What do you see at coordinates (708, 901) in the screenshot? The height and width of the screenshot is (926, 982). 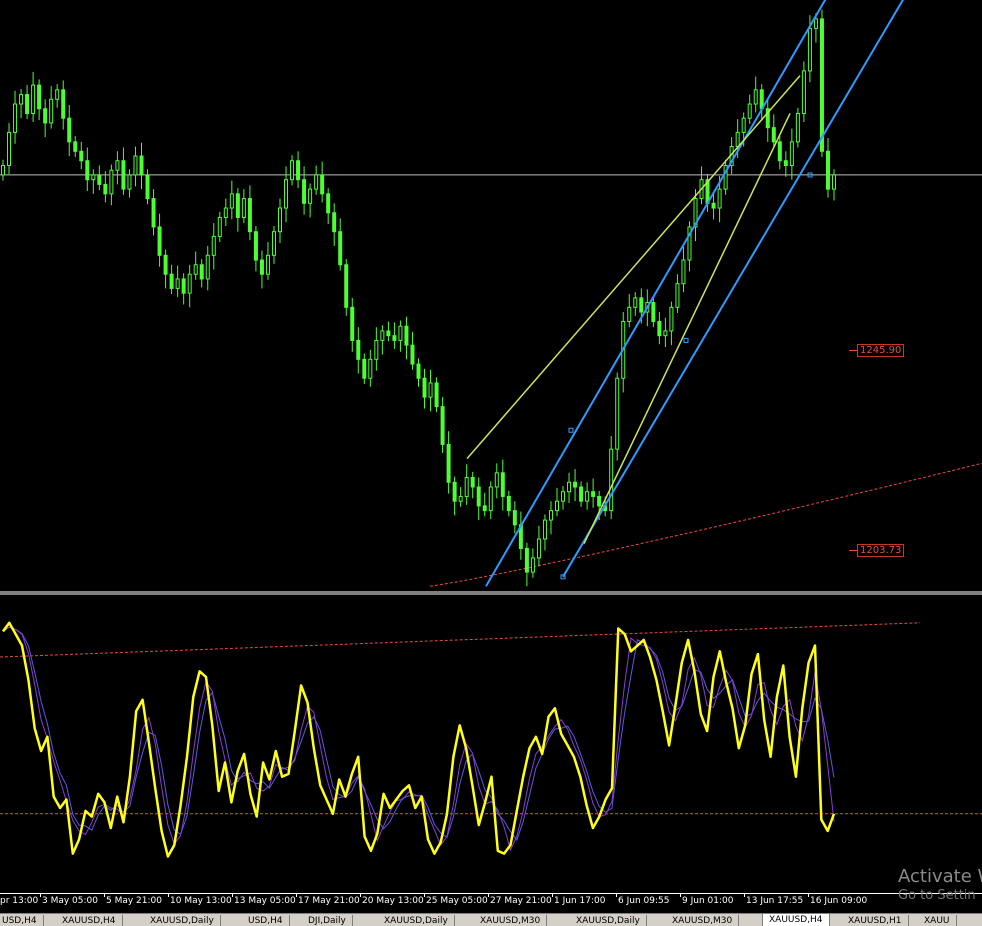 I see `time-axis-label: 9 Jun 01:00` at bounding box center [708, 901].